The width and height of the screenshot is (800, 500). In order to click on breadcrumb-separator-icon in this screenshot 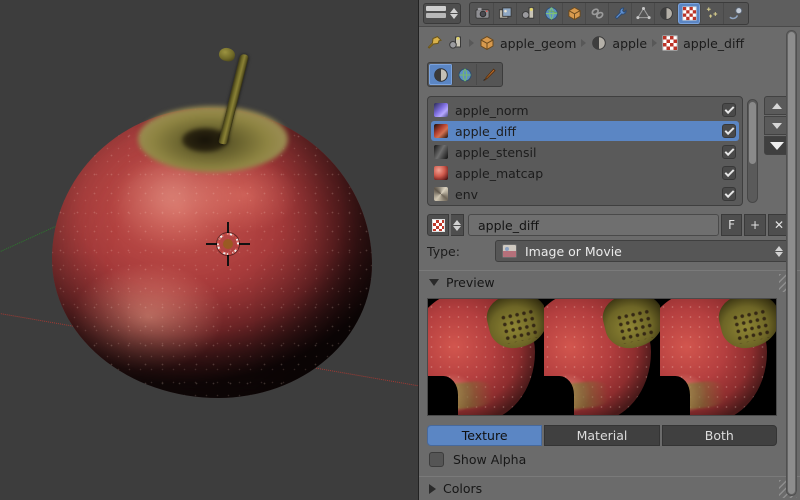, I will do `click(655, 43)`.